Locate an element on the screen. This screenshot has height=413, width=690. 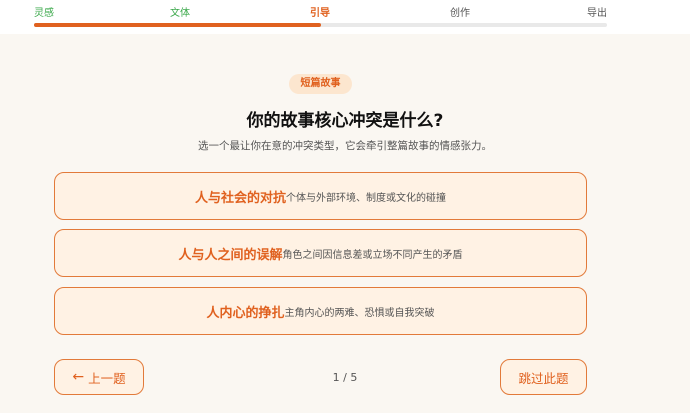
skip-label: 跳过此题 is located at coordinates (543, 378).